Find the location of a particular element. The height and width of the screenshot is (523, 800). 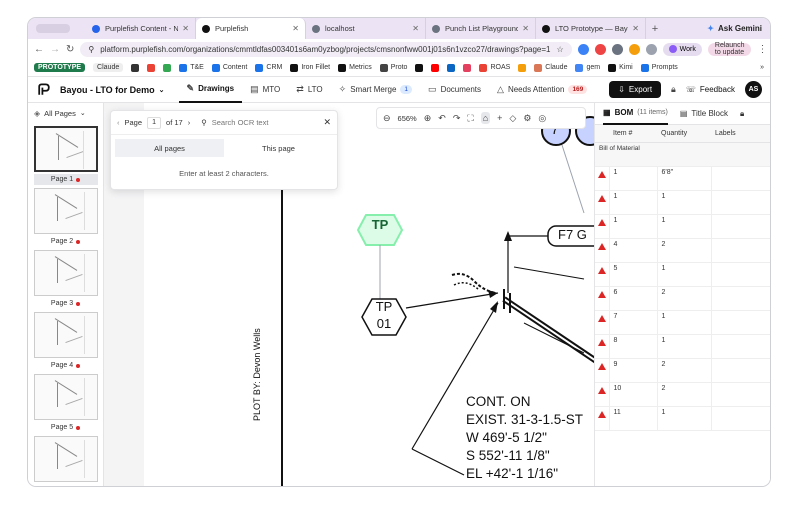

table-row: 71 is located at coordinates (682, 322).